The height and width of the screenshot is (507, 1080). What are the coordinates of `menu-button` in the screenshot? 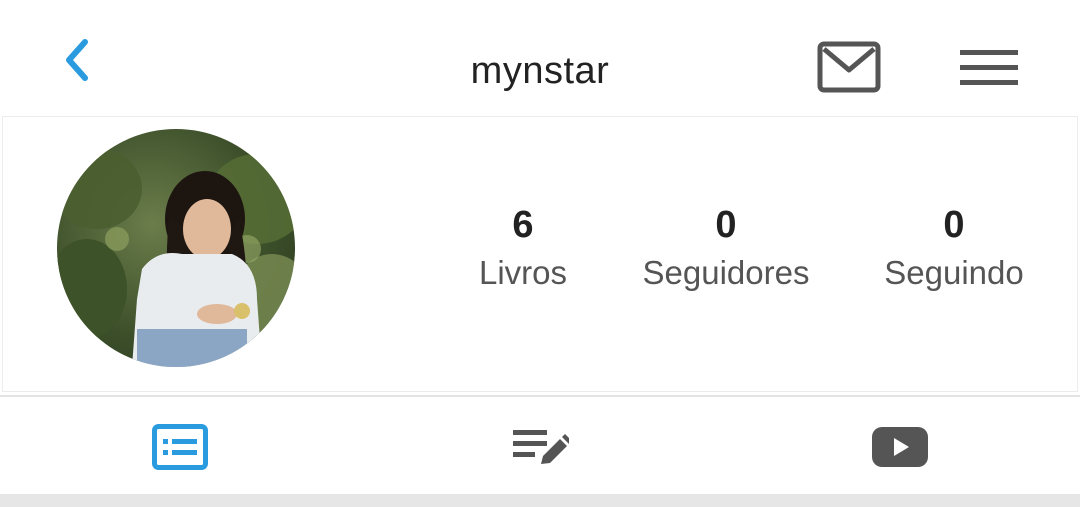 It's located at (989, 68).